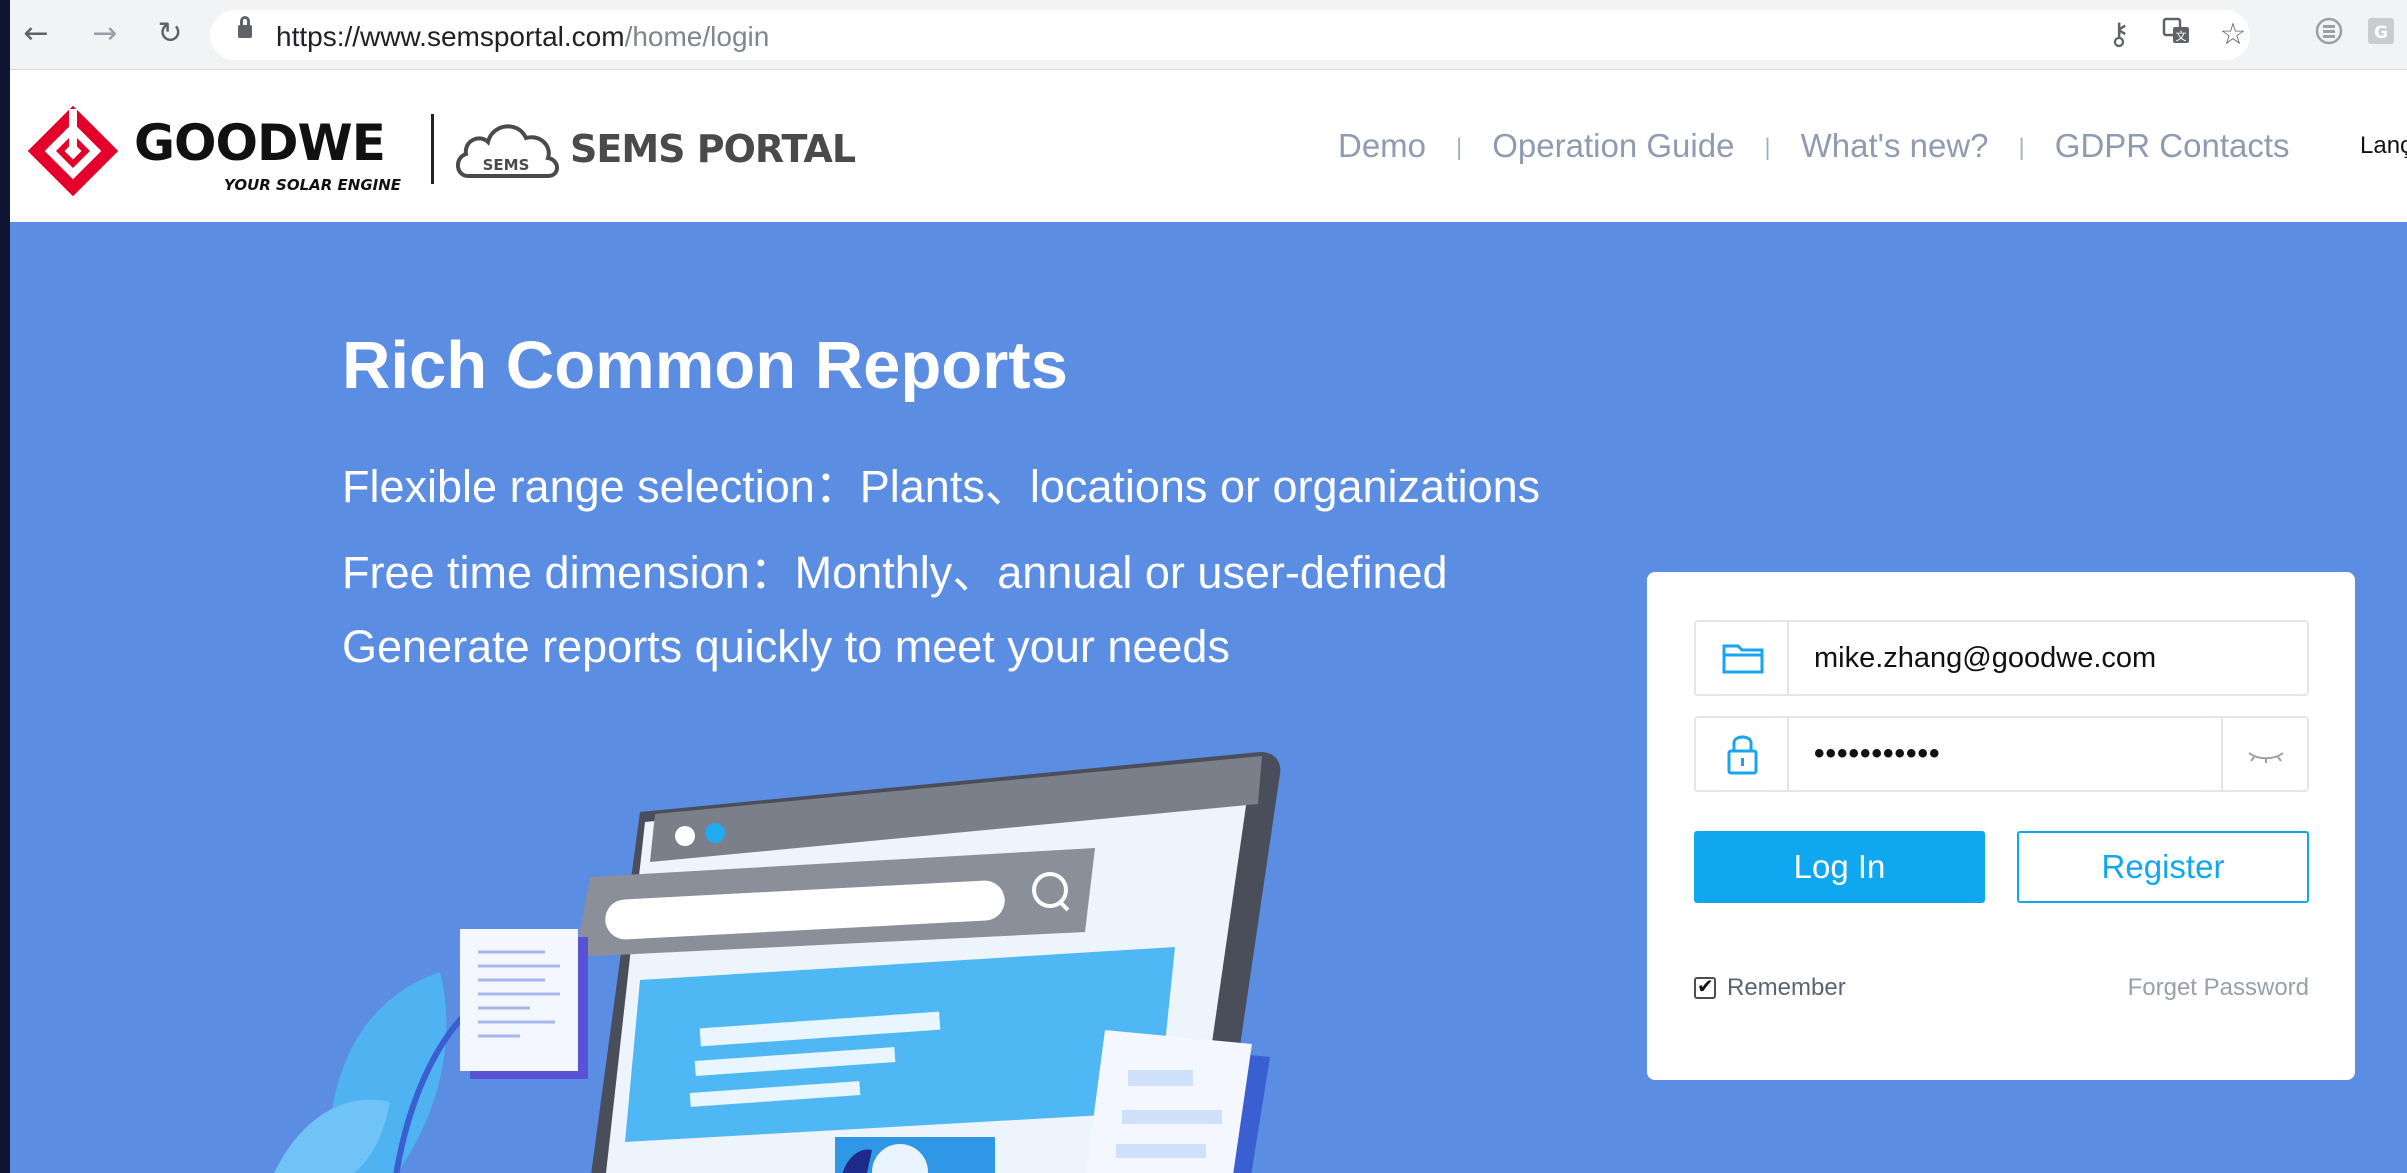 This screenshot has width=2407, height=1173. I want to click on extension-icon, so click(2329, 35).